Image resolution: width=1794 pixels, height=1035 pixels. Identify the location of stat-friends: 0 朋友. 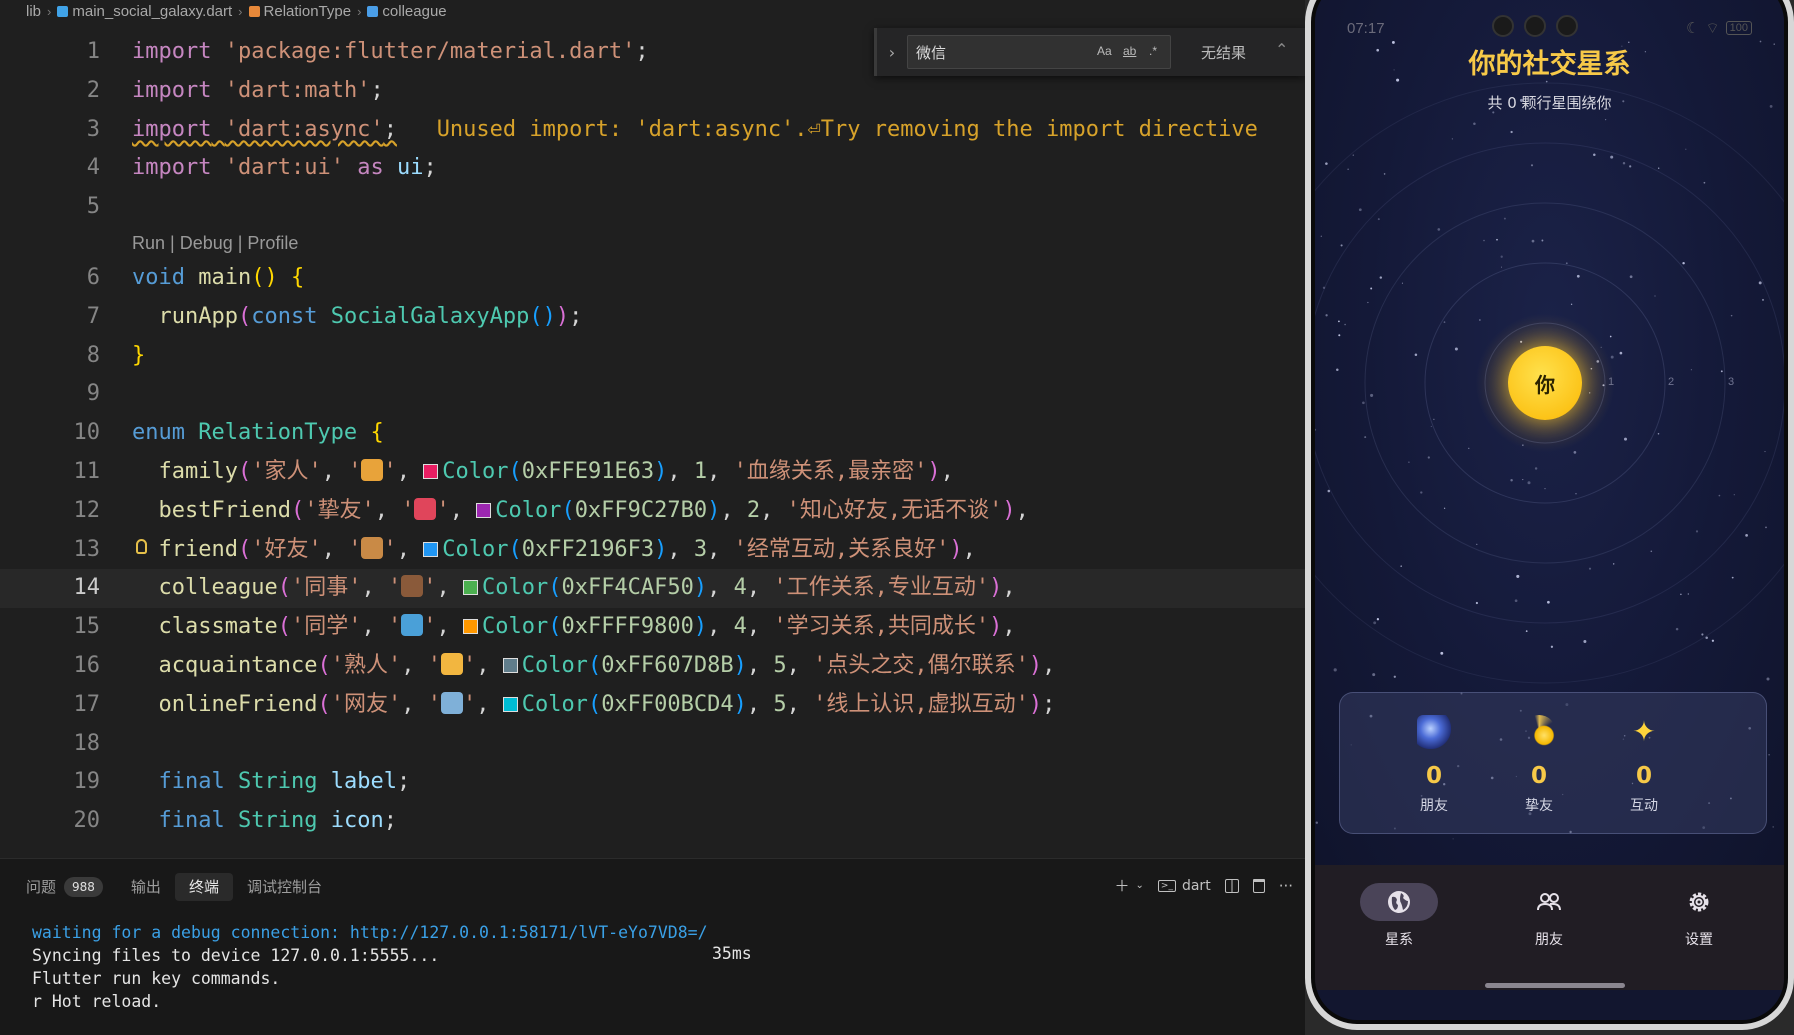
(1434, 765).